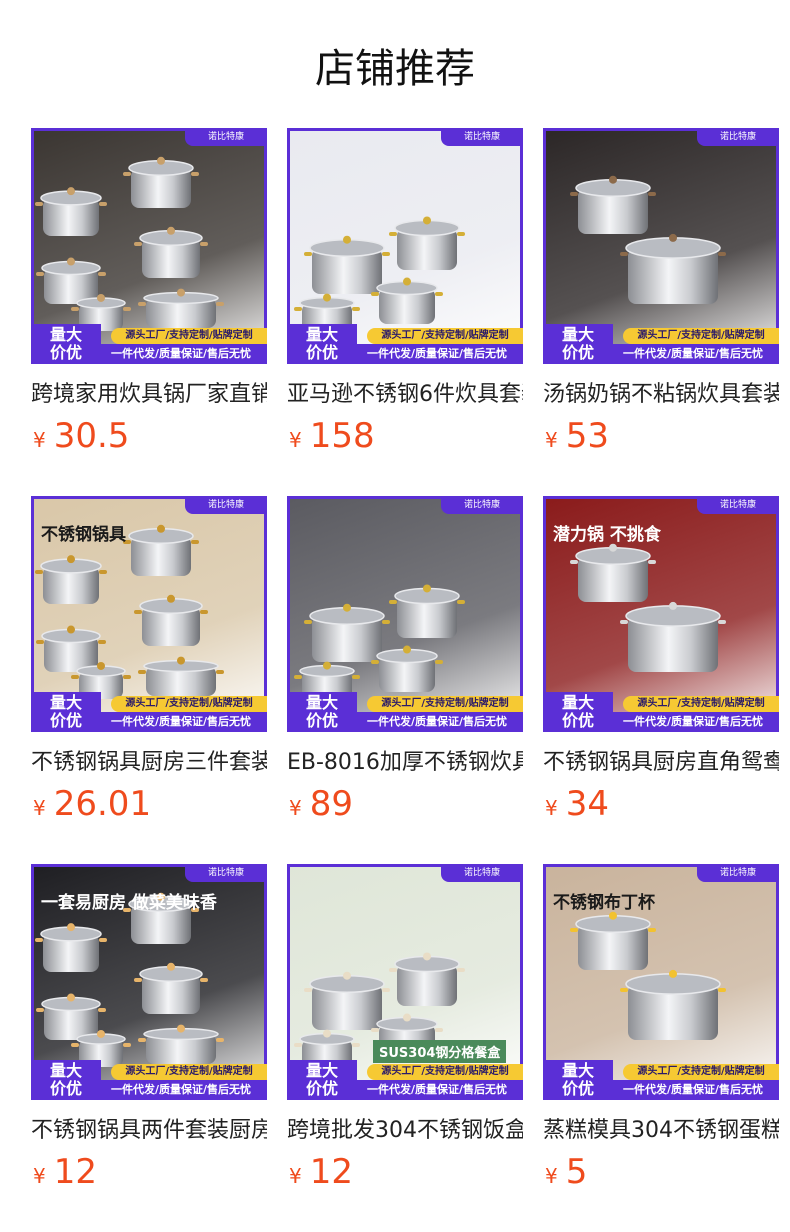 The width and height of the screenshot is (790, 1232). I want to click on price-amount: 89, so click(331, 804).